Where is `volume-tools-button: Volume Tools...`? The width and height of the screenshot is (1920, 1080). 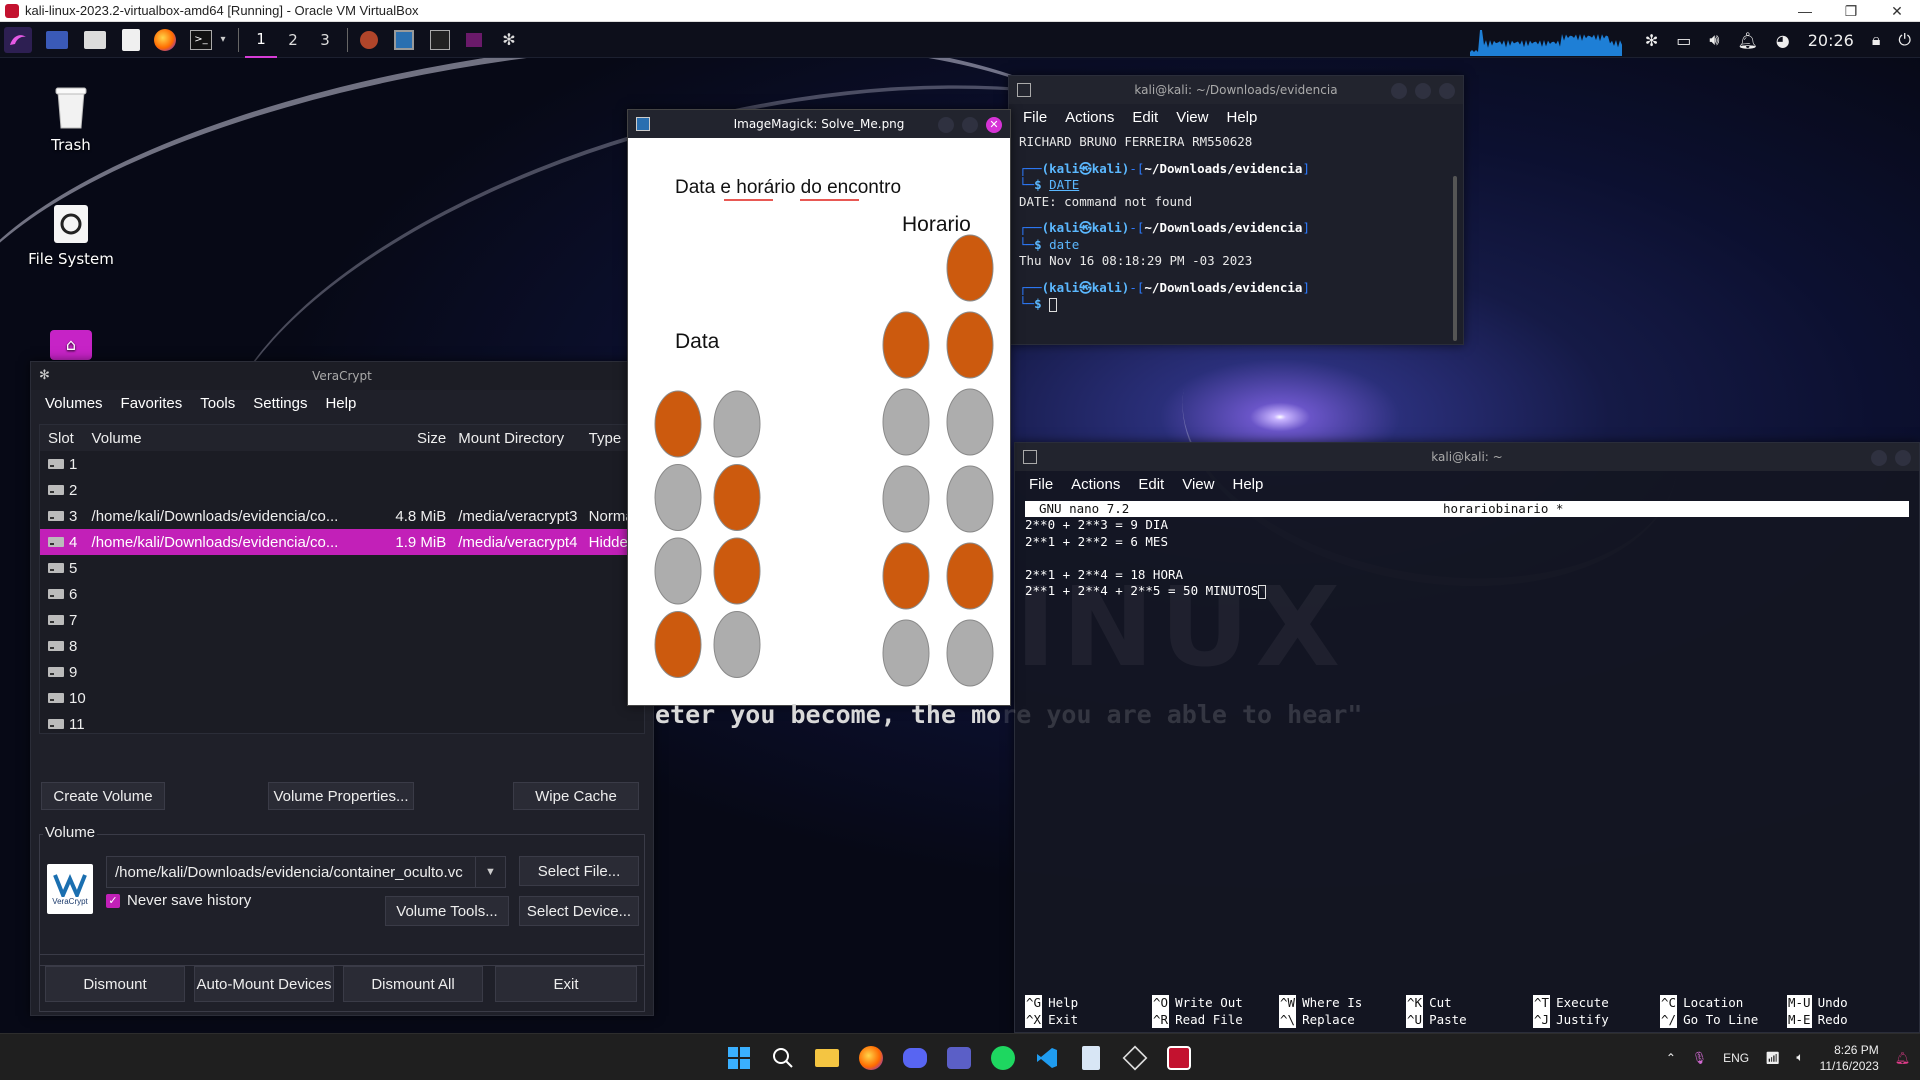
volume-tools-button: Volume Tools... is located at coordinates (447, 911).